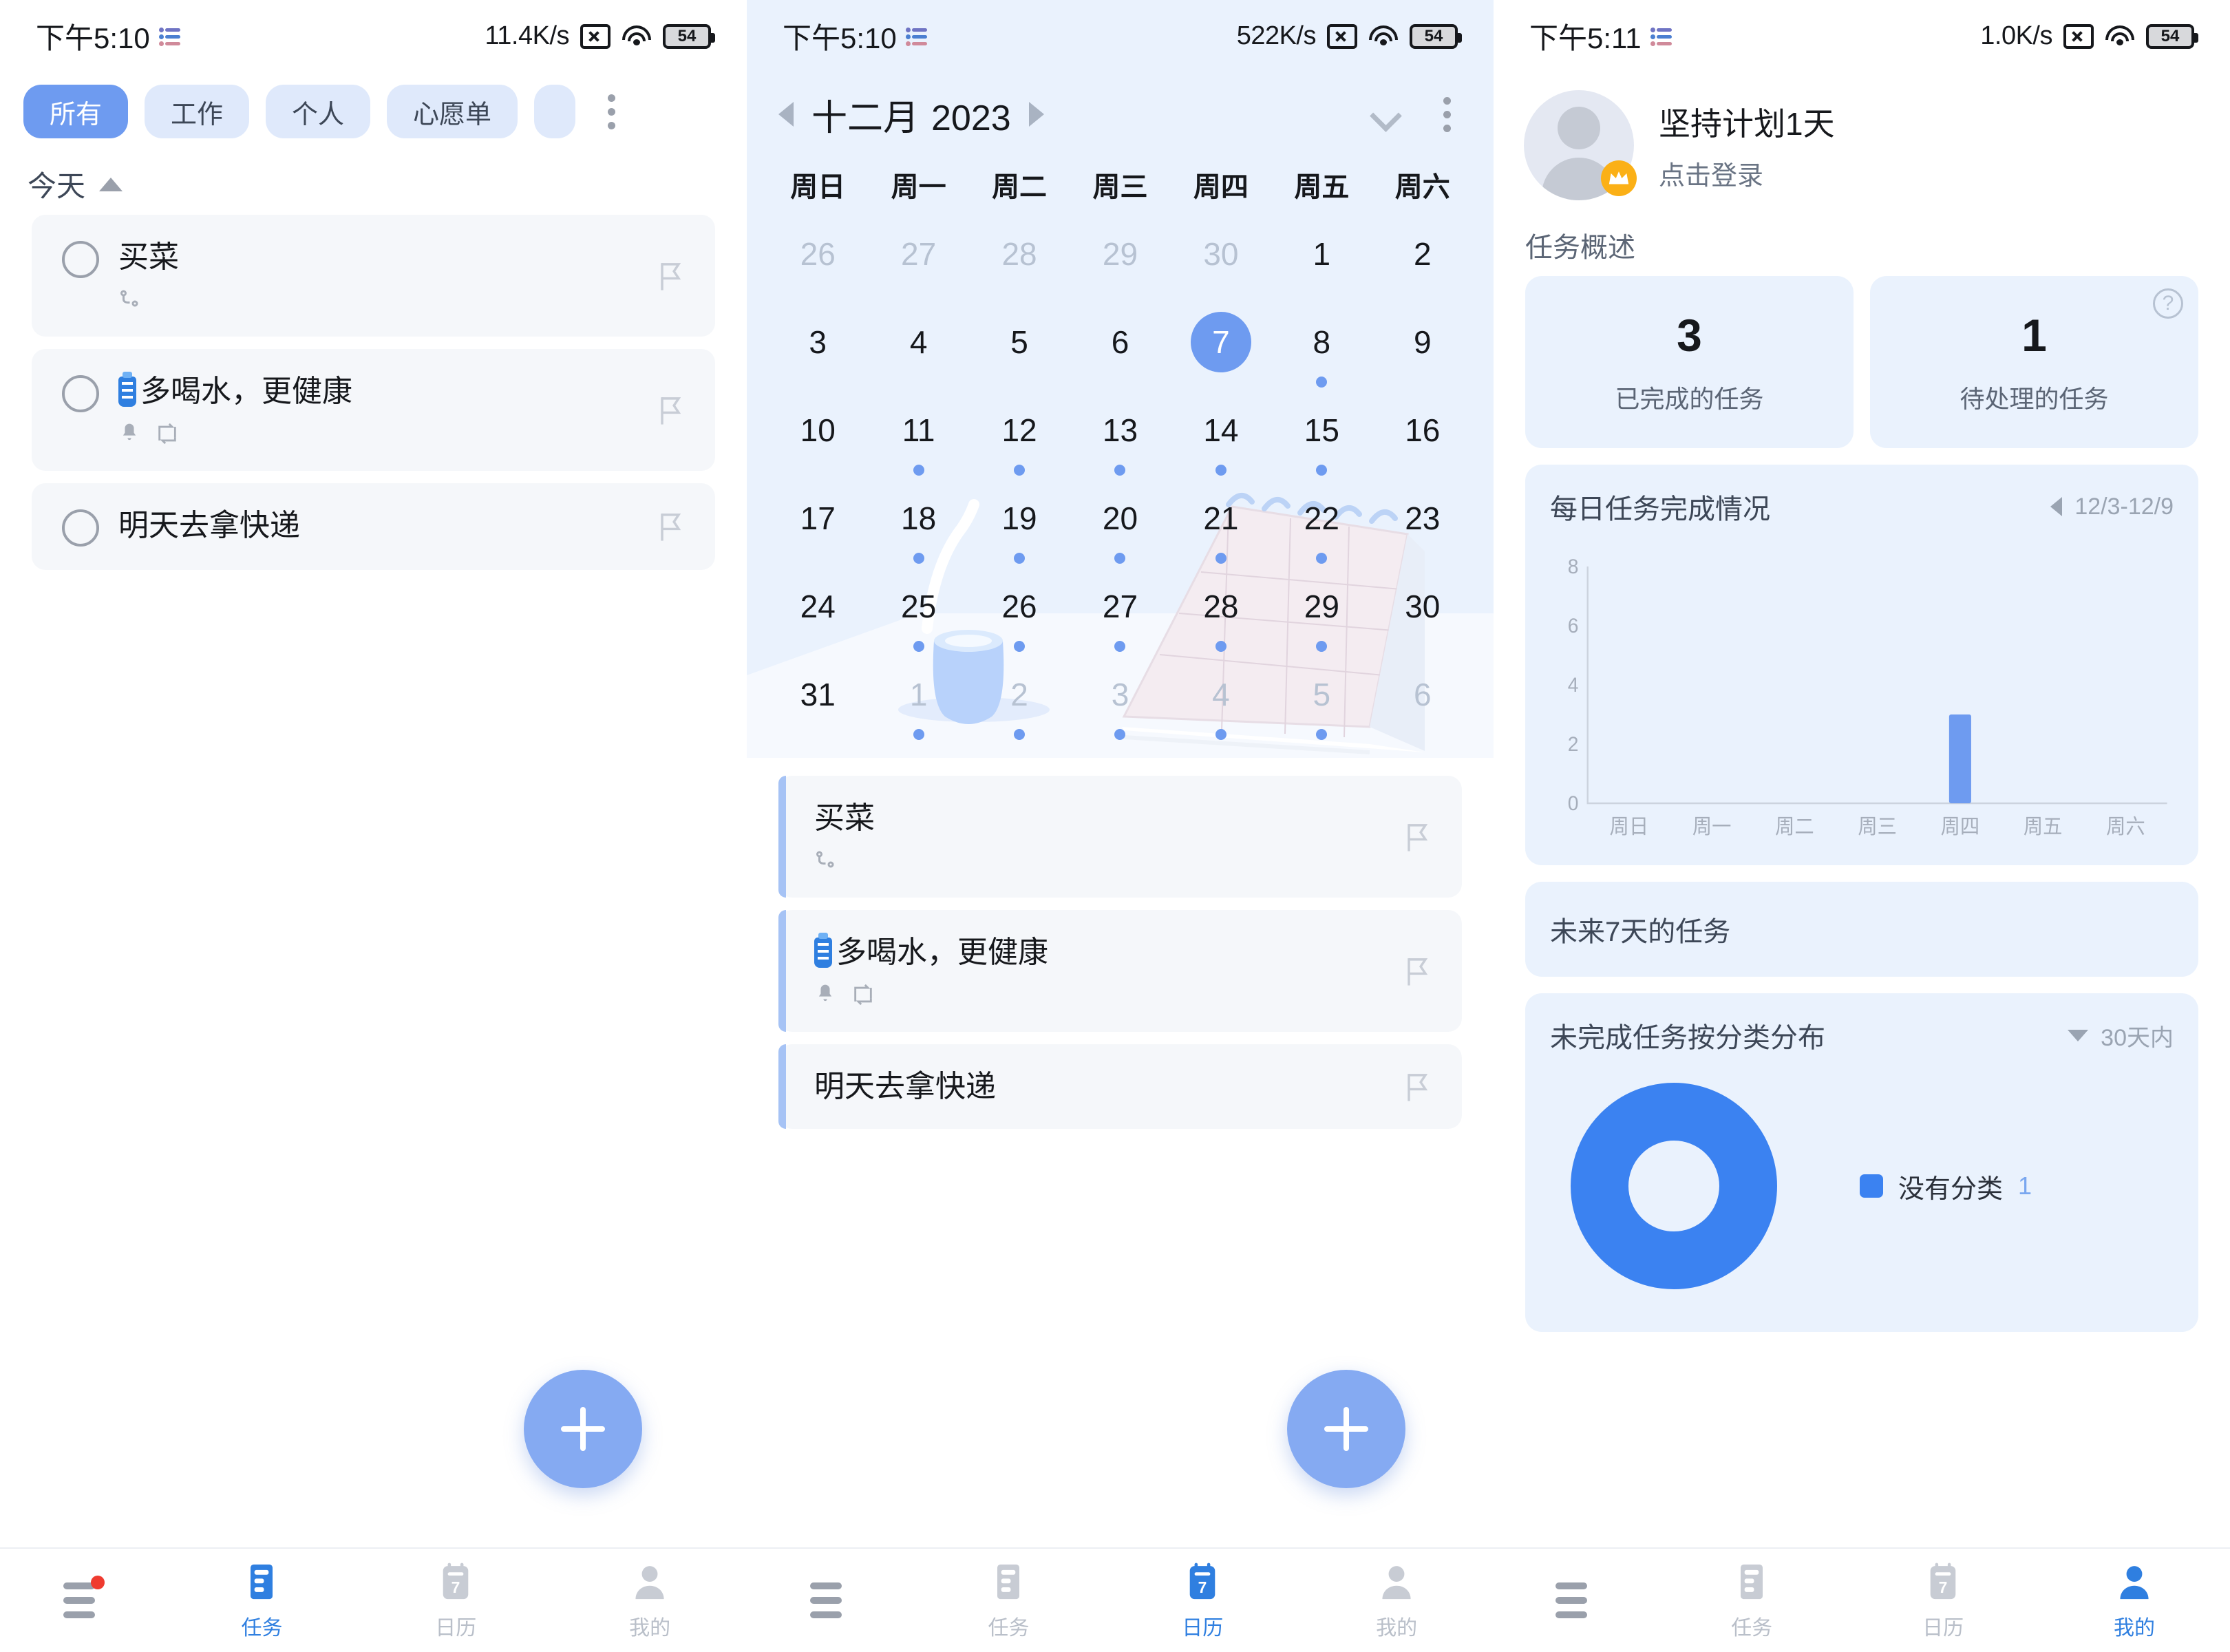 This screenshot has height=1652, width=2230. Describe the element at coordinates (817, 700) in the screenshot. I see `calendar-day-cell: 31` at that location.